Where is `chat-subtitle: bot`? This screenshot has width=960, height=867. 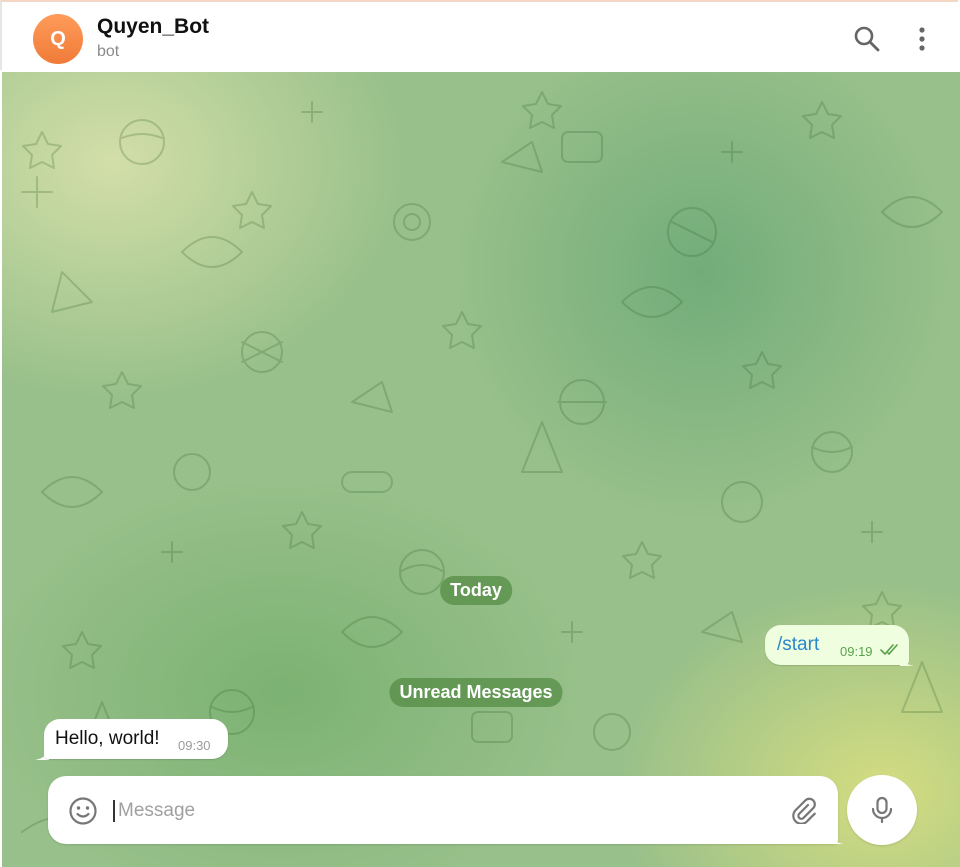
chat-subtitle: bot is located at coordinates (108, 51).